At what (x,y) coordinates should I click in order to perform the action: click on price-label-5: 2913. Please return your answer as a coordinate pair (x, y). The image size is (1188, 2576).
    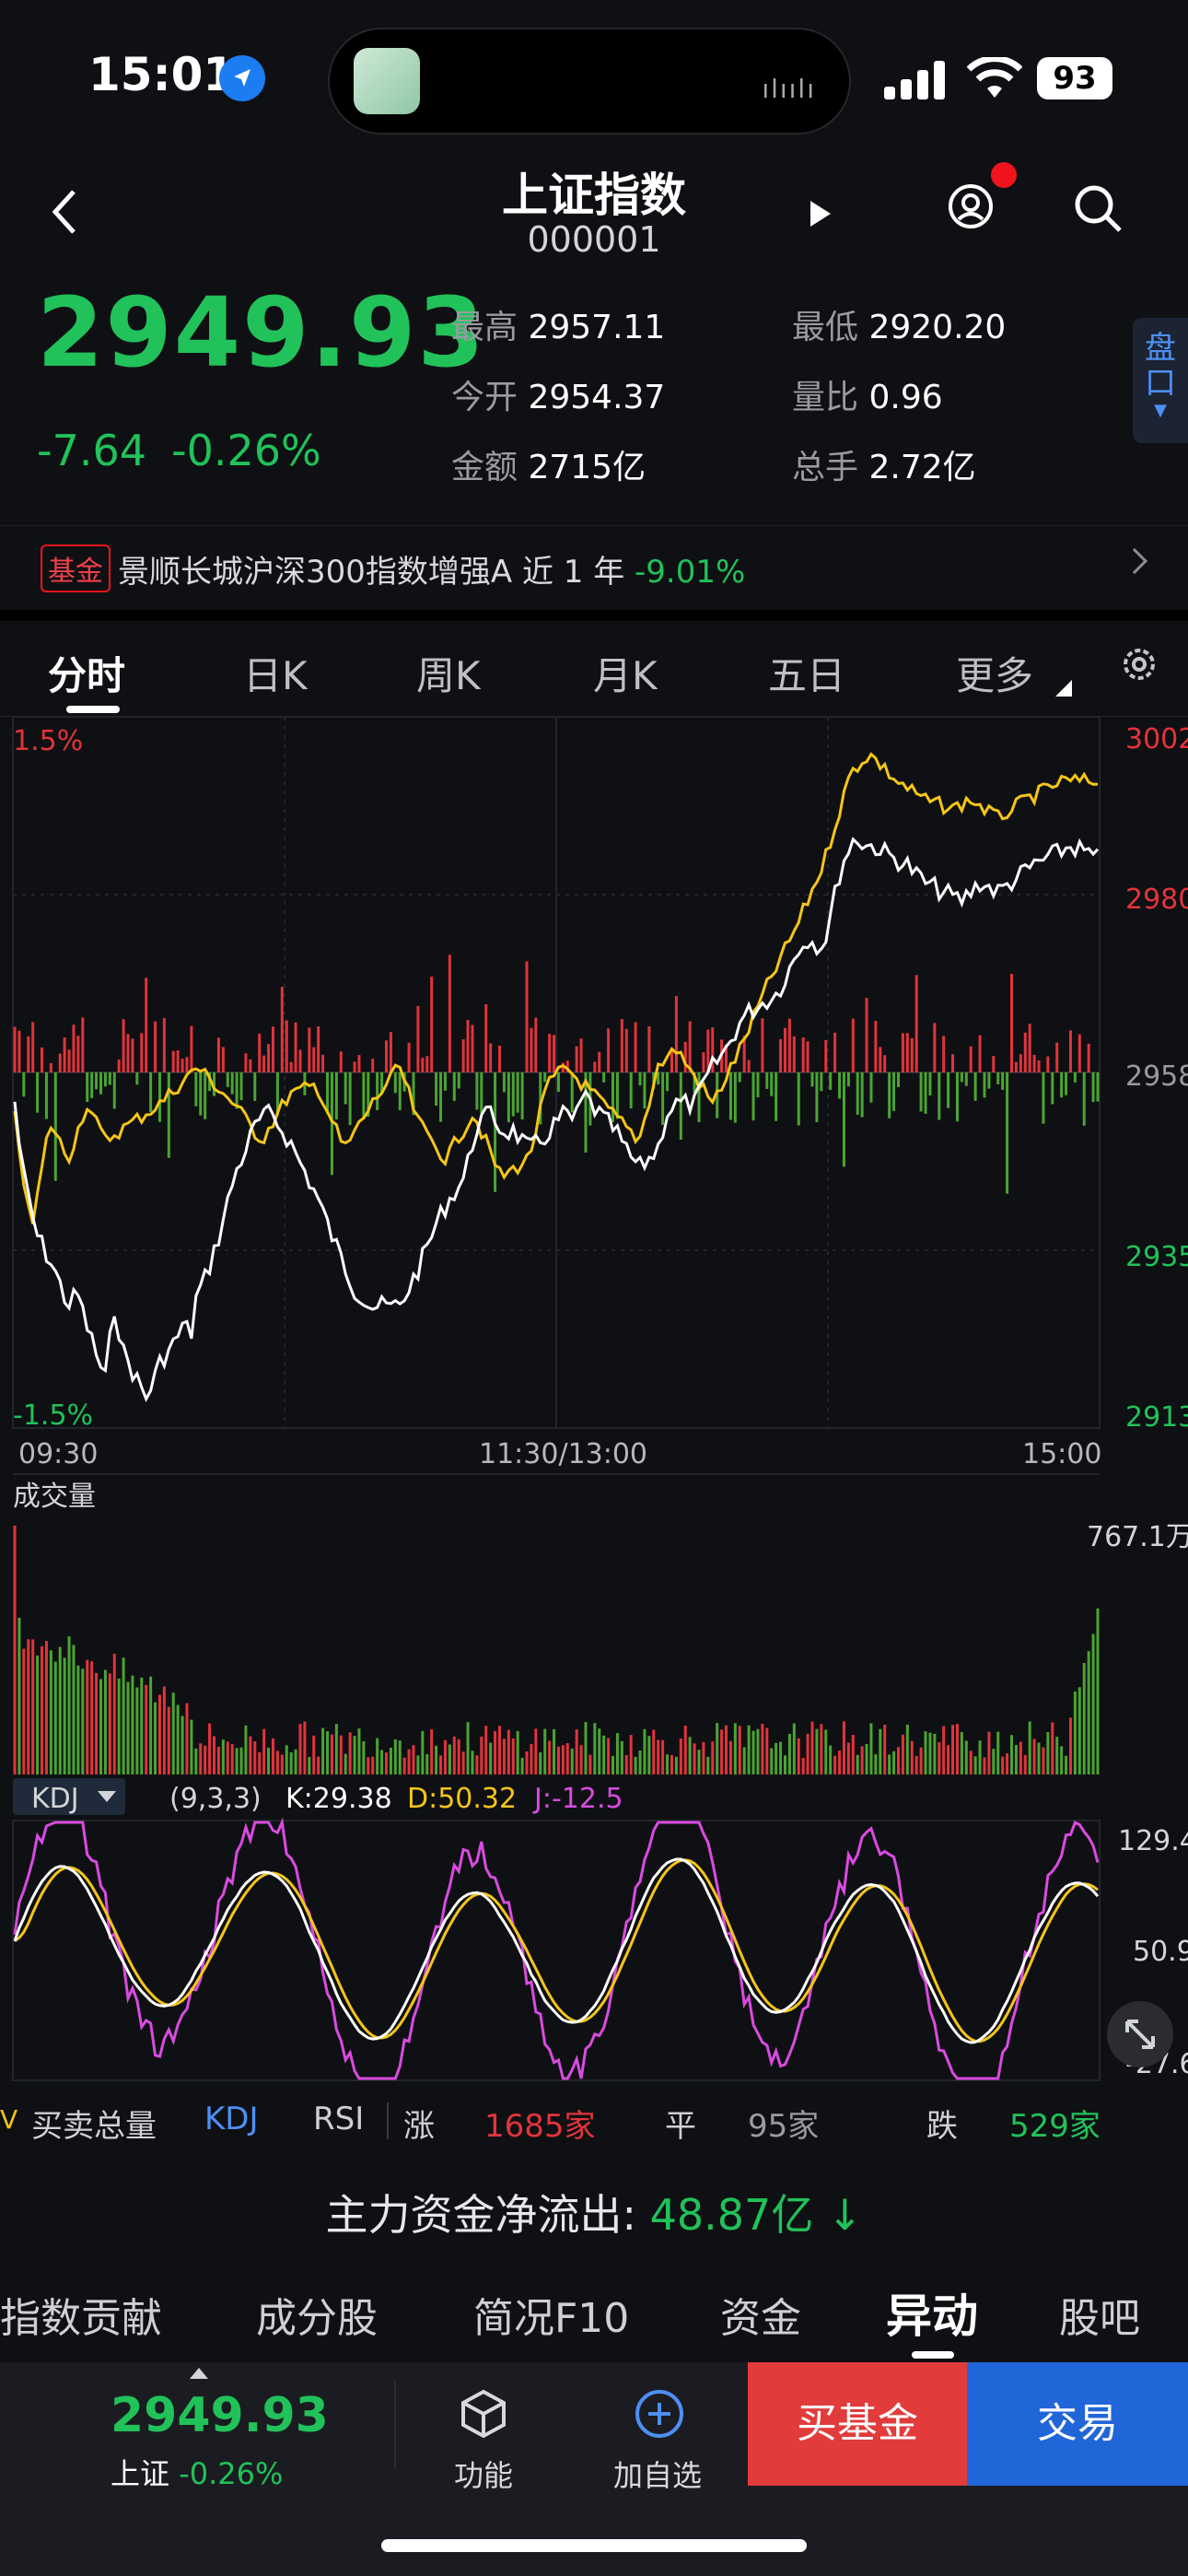
    Looking at the image, I should click on (1156, 1417).